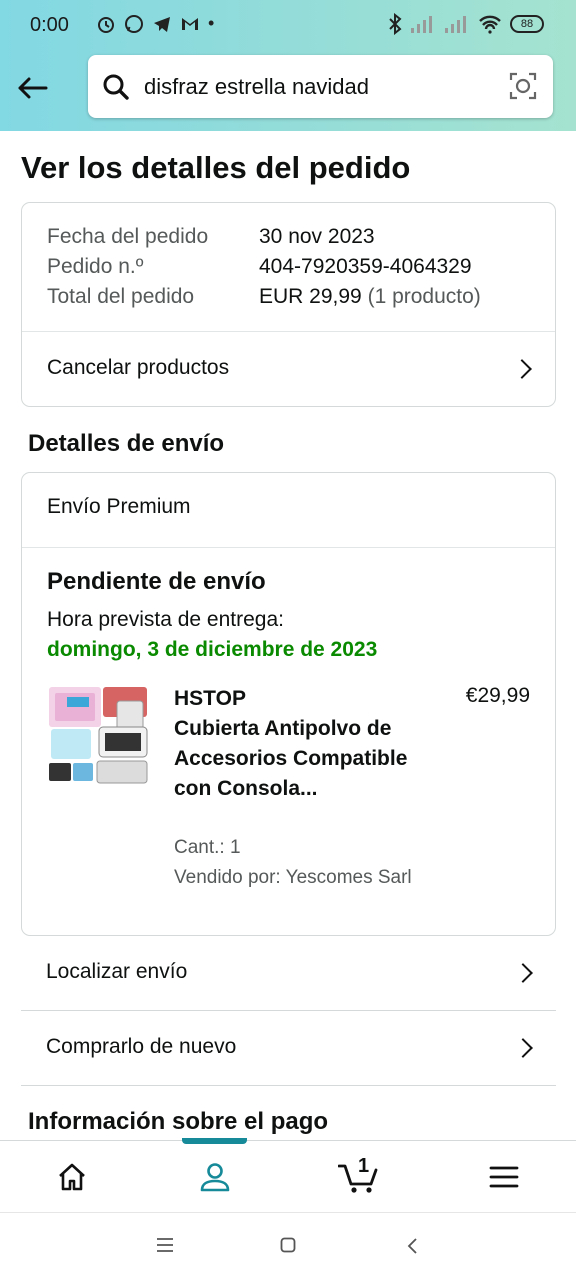 Image resolution: width=576 pixels, height=1280 pixels. I want to click on order-number-label: Pedido n.º, so click(95, 266).